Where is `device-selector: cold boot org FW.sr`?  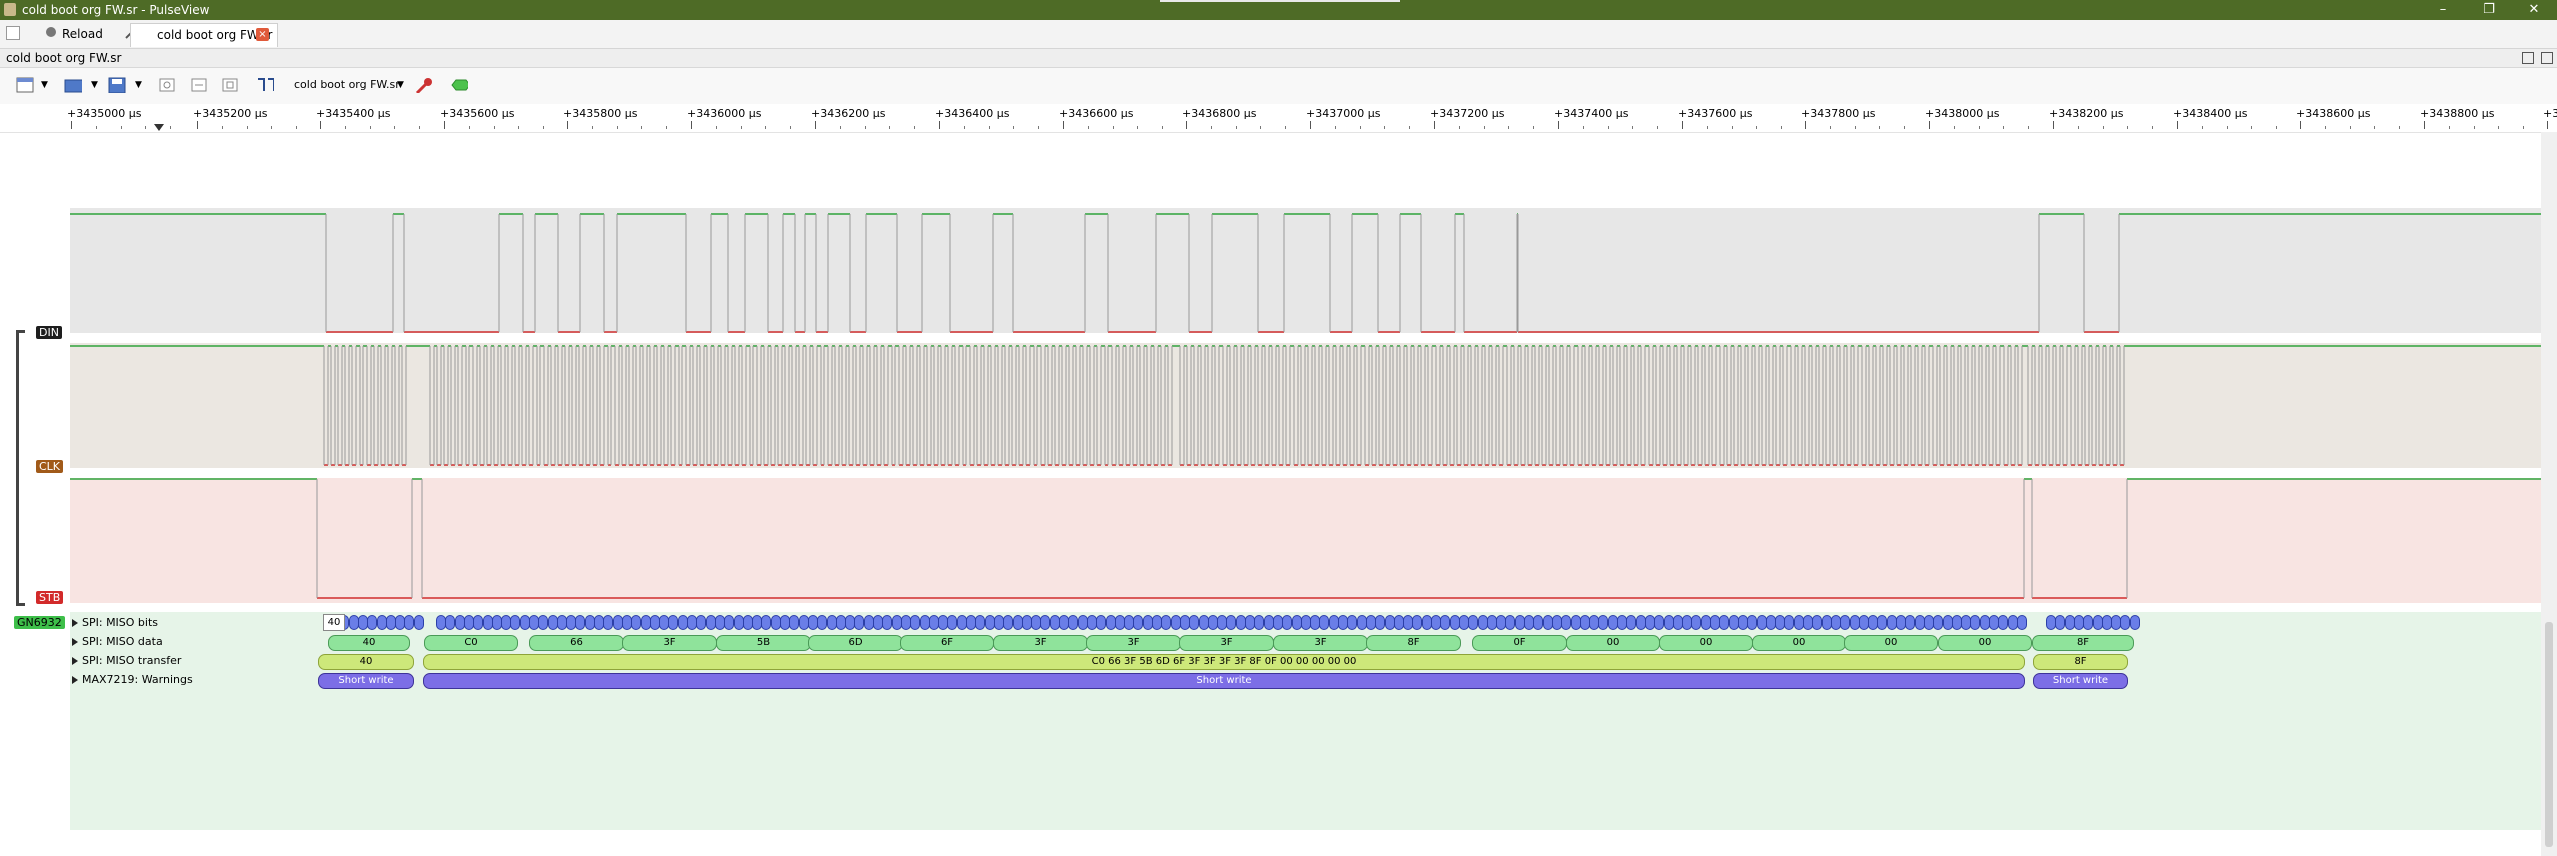 device-selector: cold boot org FW.sr is located at coordinates (347, 84).